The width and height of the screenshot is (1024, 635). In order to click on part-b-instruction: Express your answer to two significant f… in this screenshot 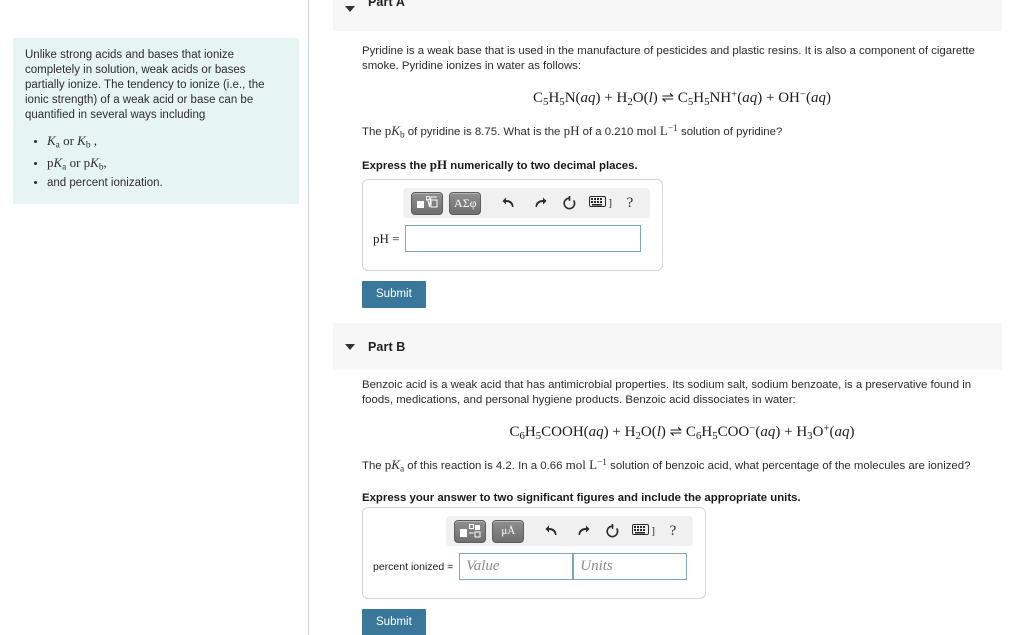, I will do `click(581, 497)`.